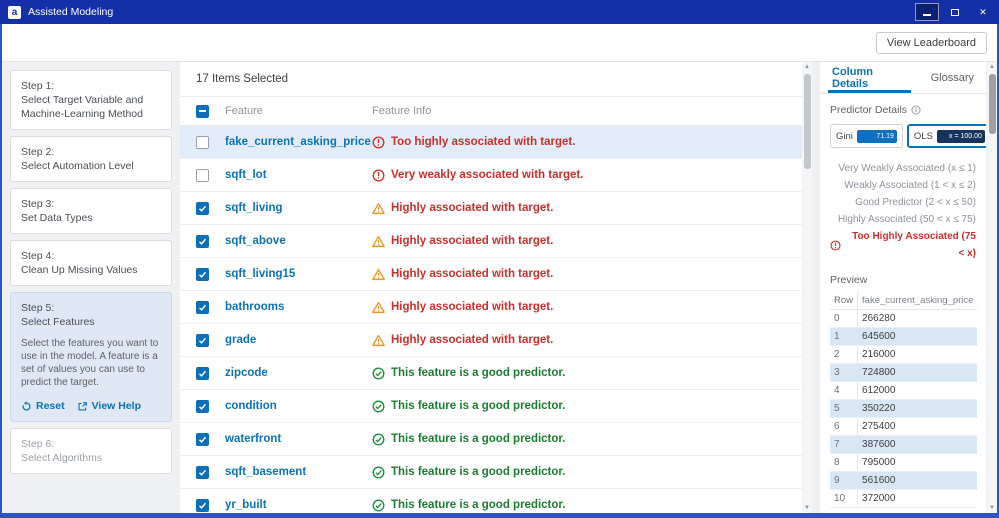 Image resolution: width=999 pixels, height=518 pixels. Describe the element at coordinates (91, 211) in the screenshot. I see `step-3-card: Step 3: Set Data Types` at that location.